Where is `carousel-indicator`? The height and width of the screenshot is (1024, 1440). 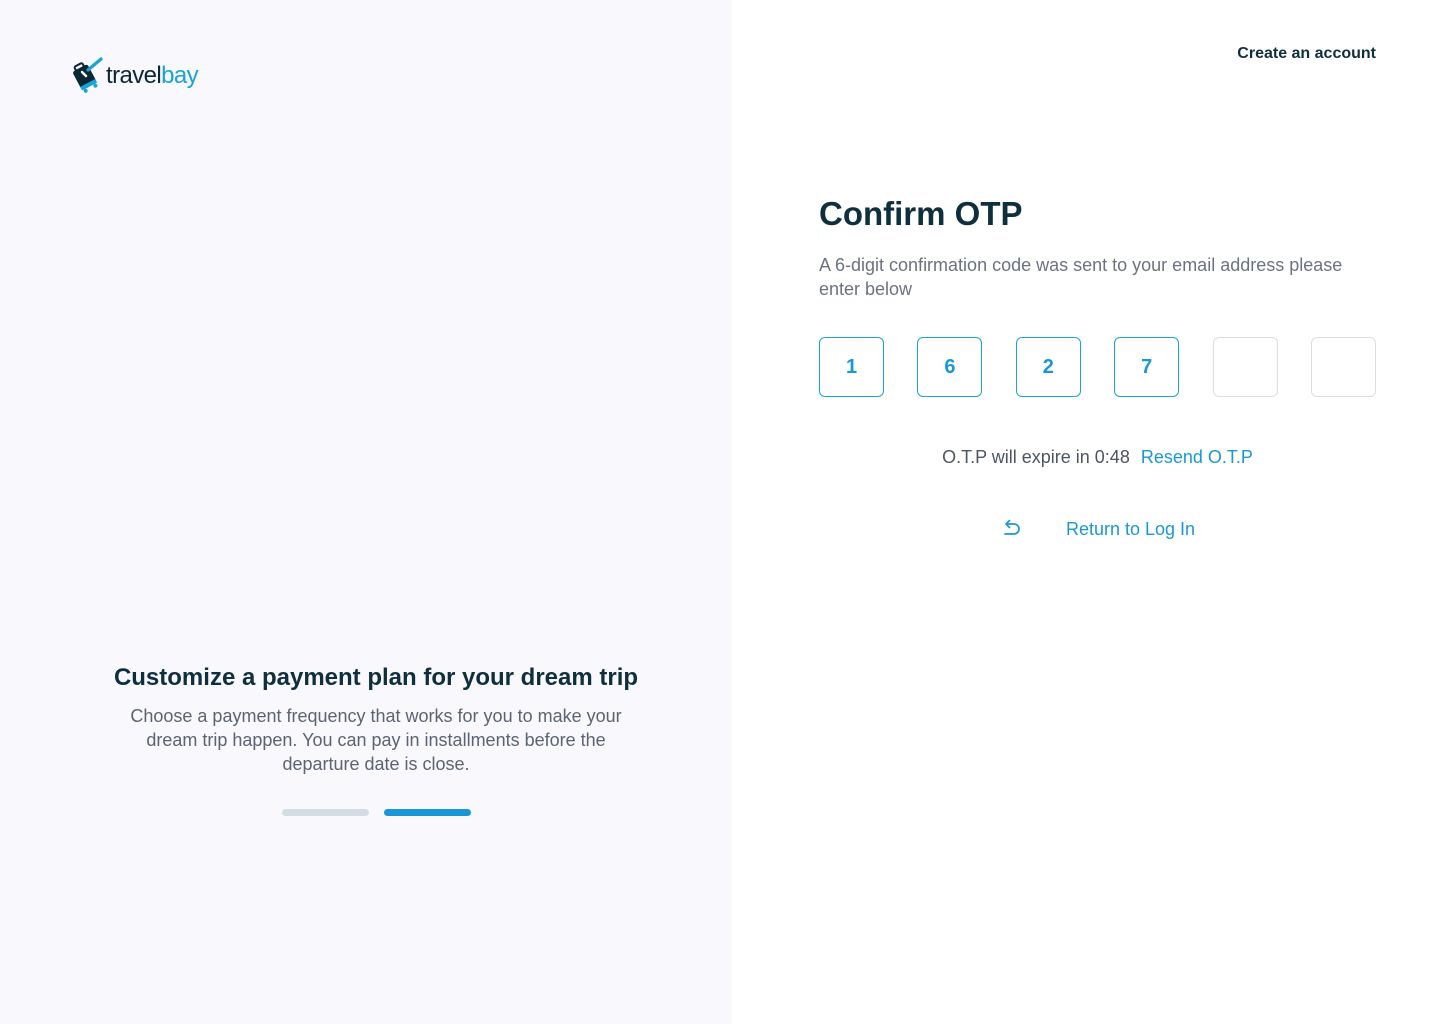 carousel-indicator is located at coordinates (376, 812).